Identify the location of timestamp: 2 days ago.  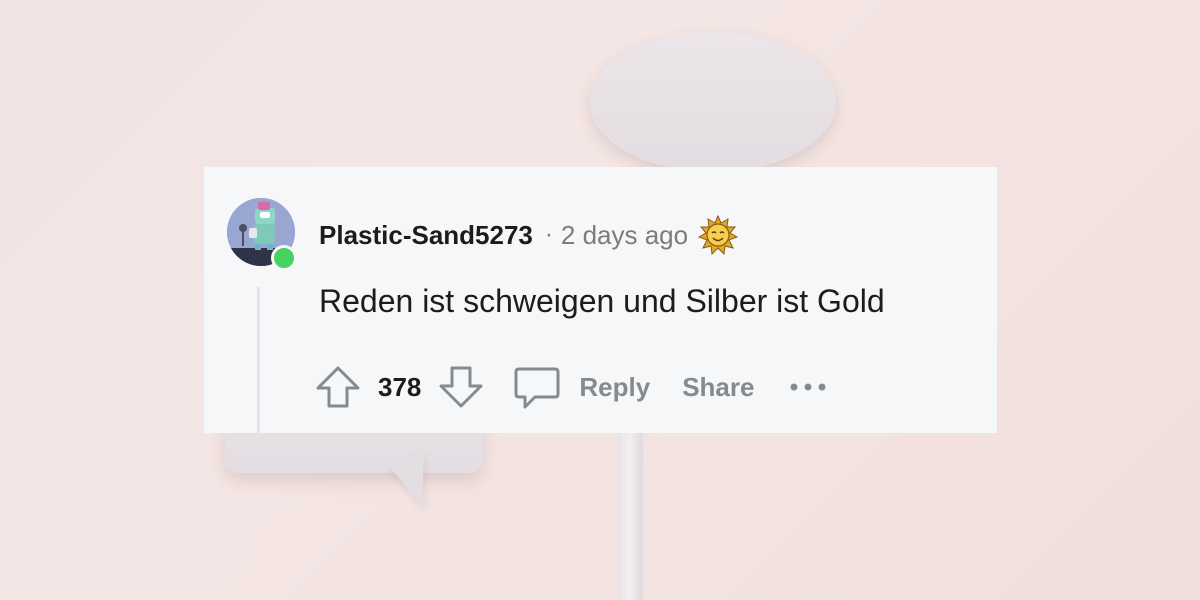
(624, 235).